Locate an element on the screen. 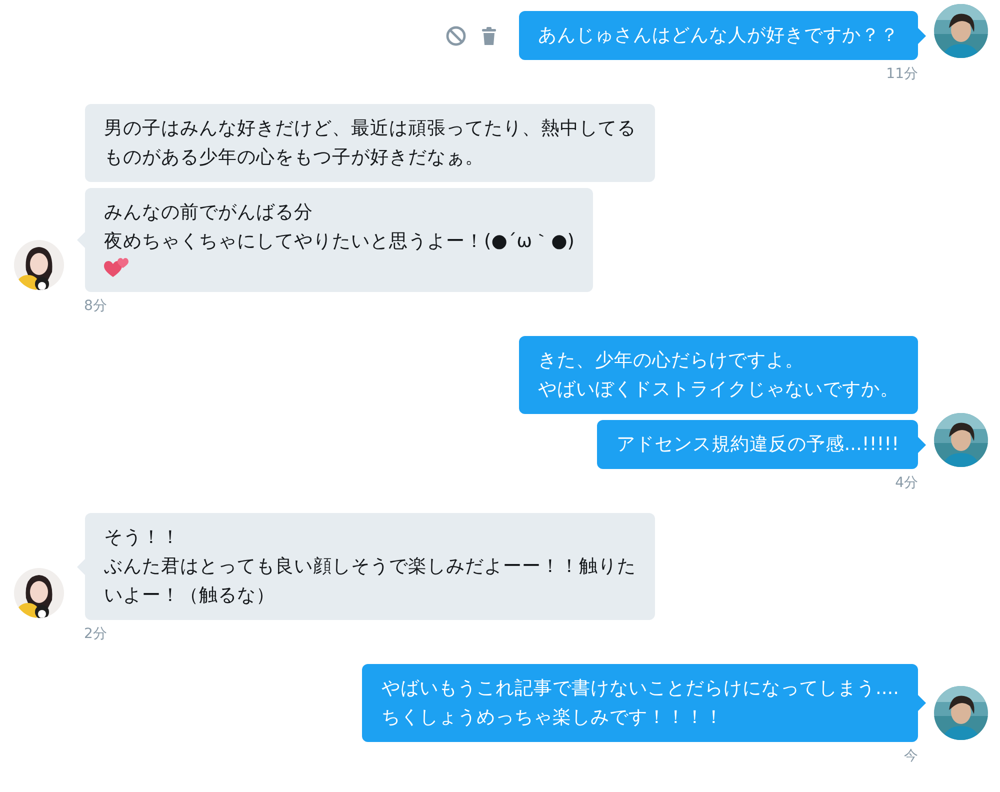 The image size is (1000, 792). timestamp: 今 is located at coordinates (911, 756).